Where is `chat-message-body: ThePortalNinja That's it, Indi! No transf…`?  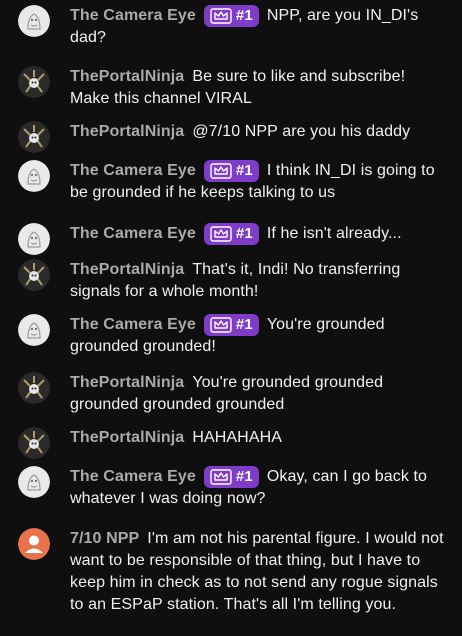
chat-message-body: ThePortalNinja That's it, Indi! No transf… is located at coordinates (258, 281).